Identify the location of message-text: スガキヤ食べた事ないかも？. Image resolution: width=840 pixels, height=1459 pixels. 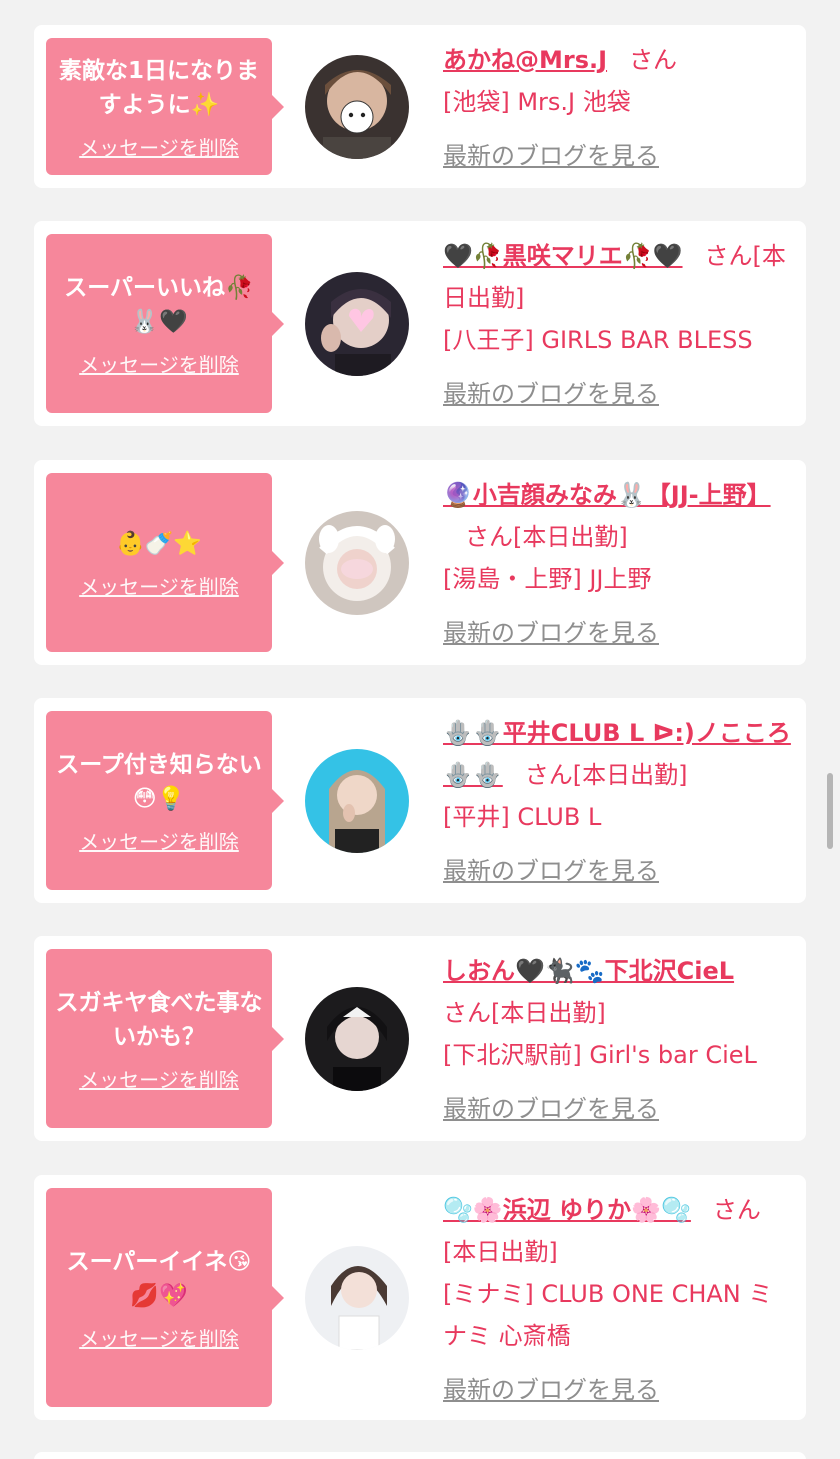
(159, 1019).